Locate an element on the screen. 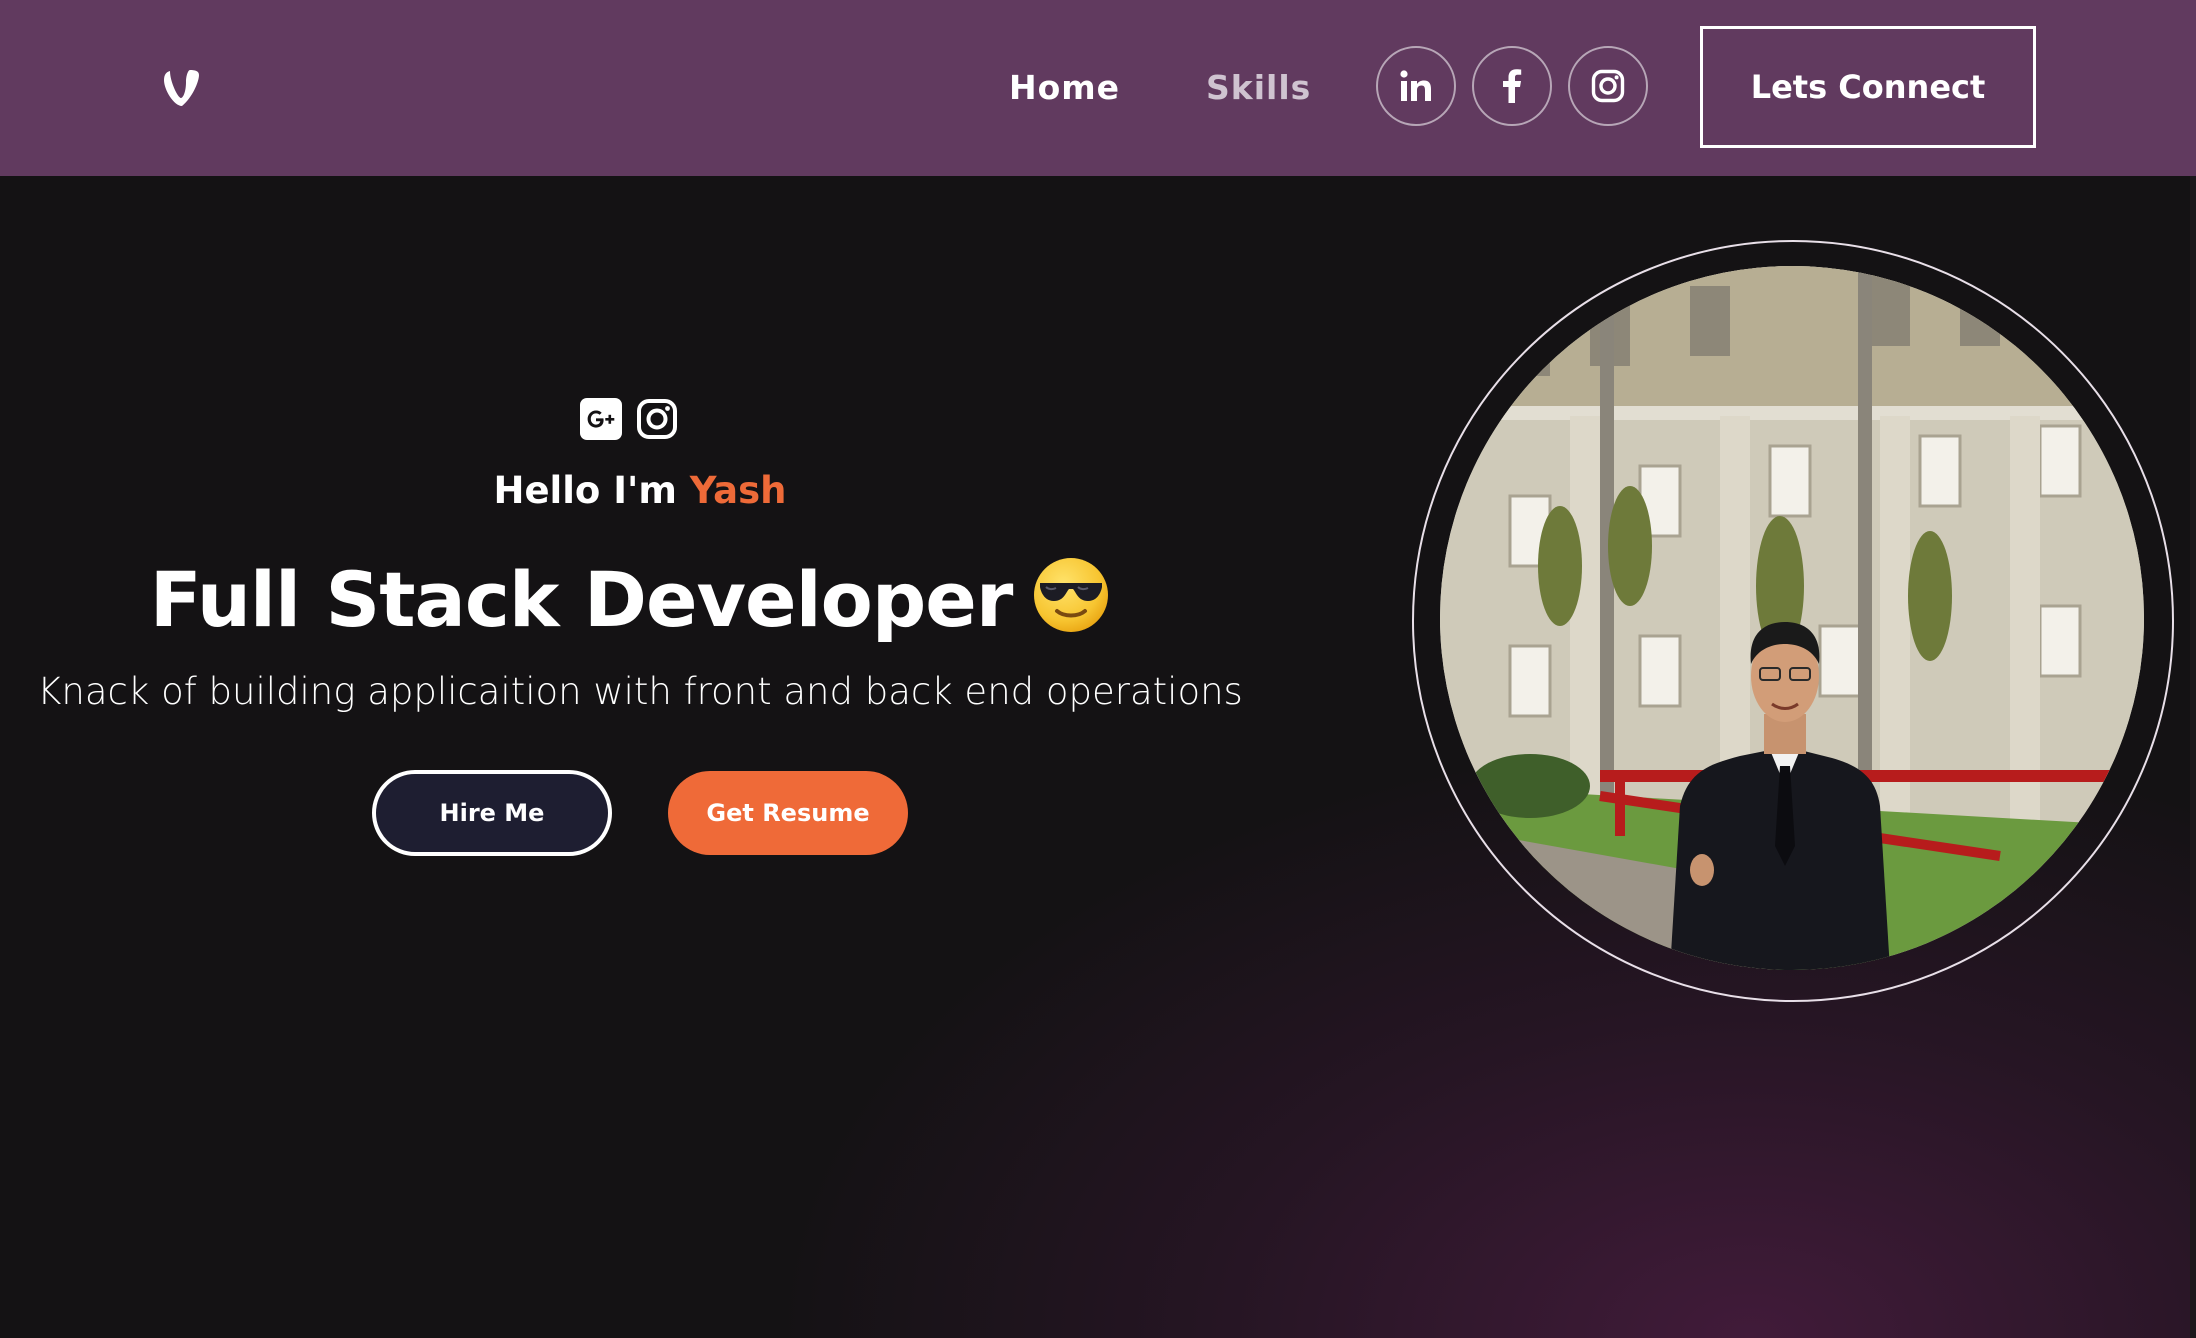 This screenshot has width=2196, height=1338. linkedin-button is located at coordinates (1416, 86).